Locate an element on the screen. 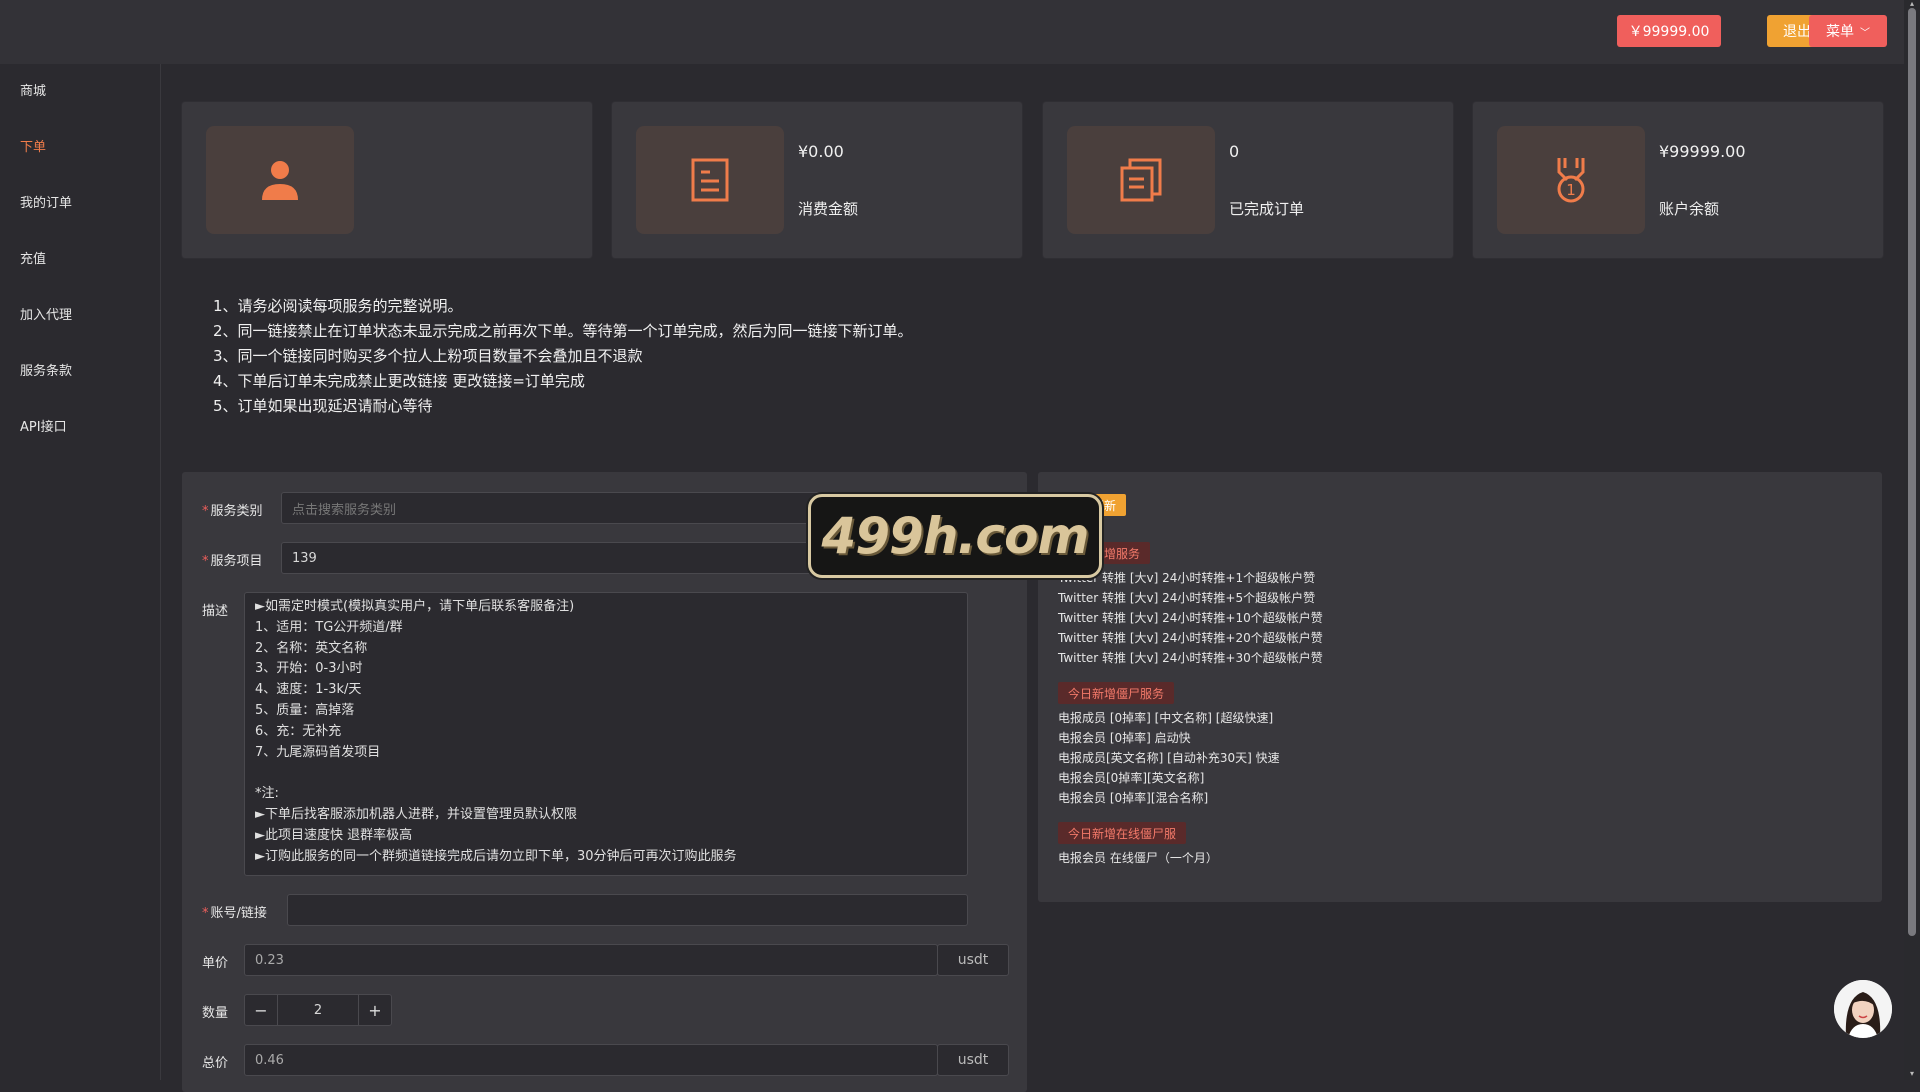 The height and width of the screenshot is (1092, 1920). chevron-down-icon: ﹀ is located at coordinates (1865, 33).